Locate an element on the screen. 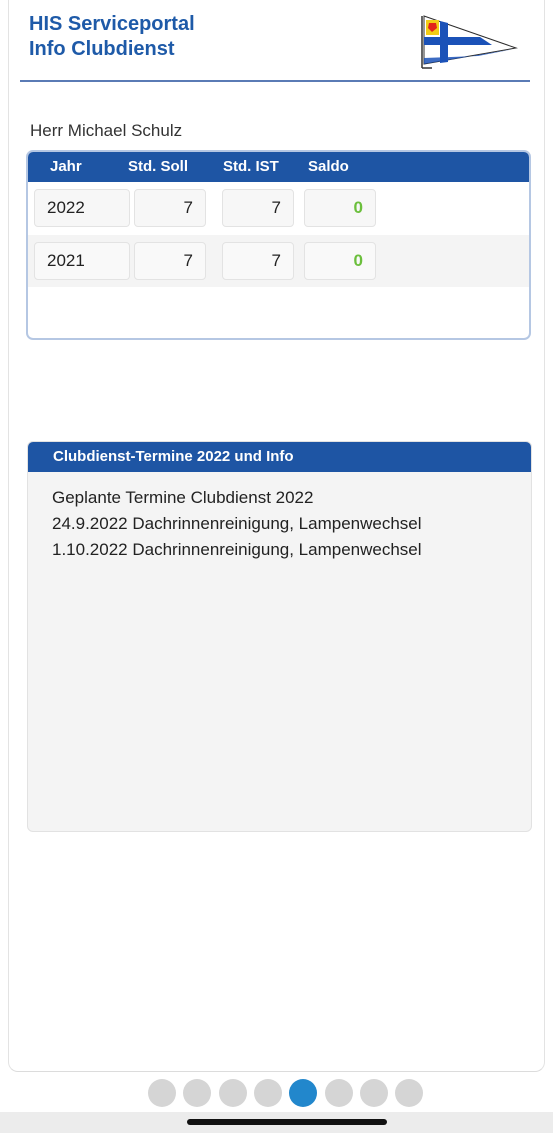 Image resolution: width=553 pixels, height=1133 pixels. app-title-line-2: Info Clubdienst is located at coordinates (102, 49).